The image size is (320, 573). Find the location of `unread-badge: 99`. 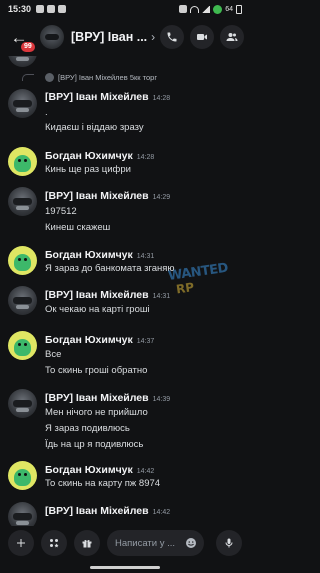

unread-badge: 99 is located at coordinates (28, 47).